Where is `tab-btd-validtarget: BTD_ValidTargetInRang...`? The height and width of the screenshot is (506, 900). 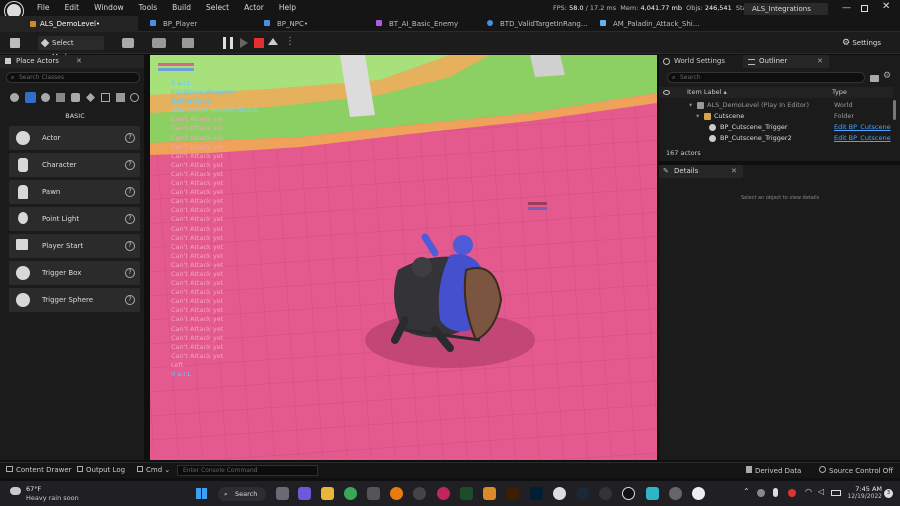 tab-btd-validtarget: BTD_ValidTargetInRang... is located at coordinates (537, 24).